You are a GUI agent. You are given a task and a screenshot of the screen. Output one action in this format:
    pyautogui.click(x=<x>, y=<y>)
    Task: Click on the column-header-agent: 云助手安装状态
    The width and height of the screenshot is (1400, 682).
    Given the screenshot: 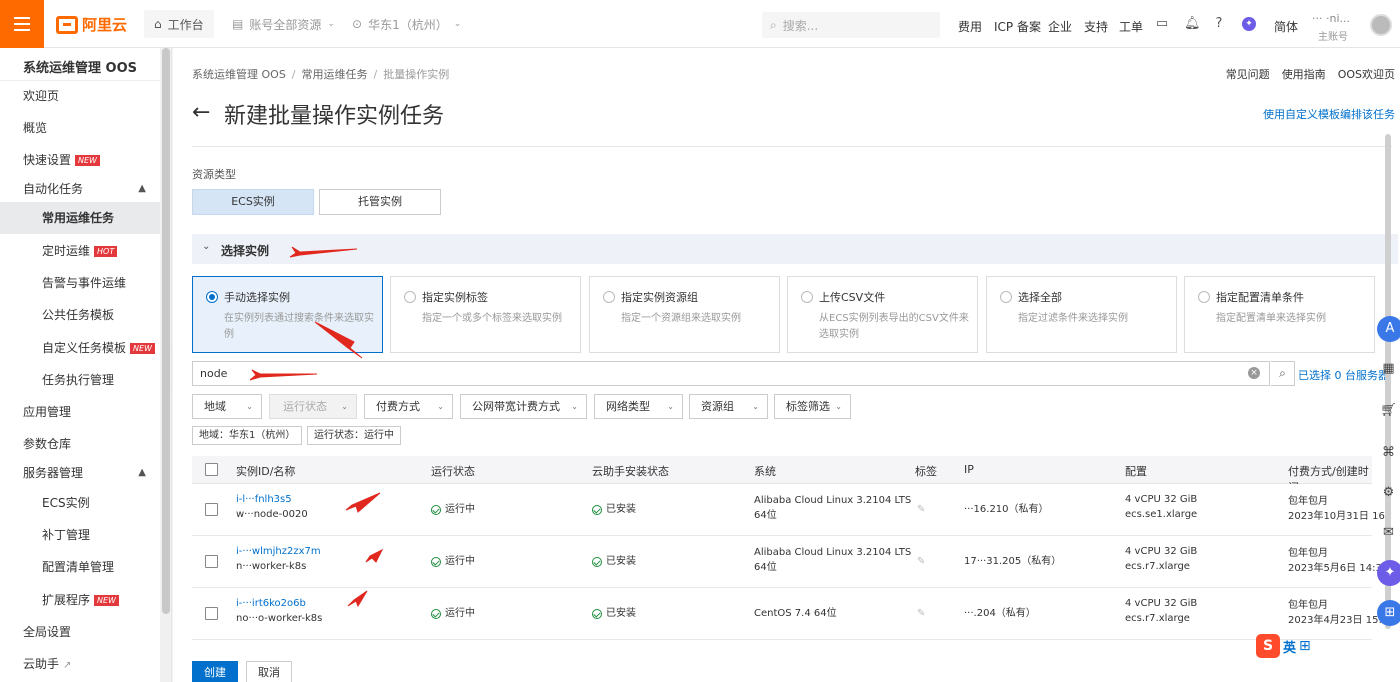 What is the action you would take?
    pyautogui.click(x=630, y=471)
    